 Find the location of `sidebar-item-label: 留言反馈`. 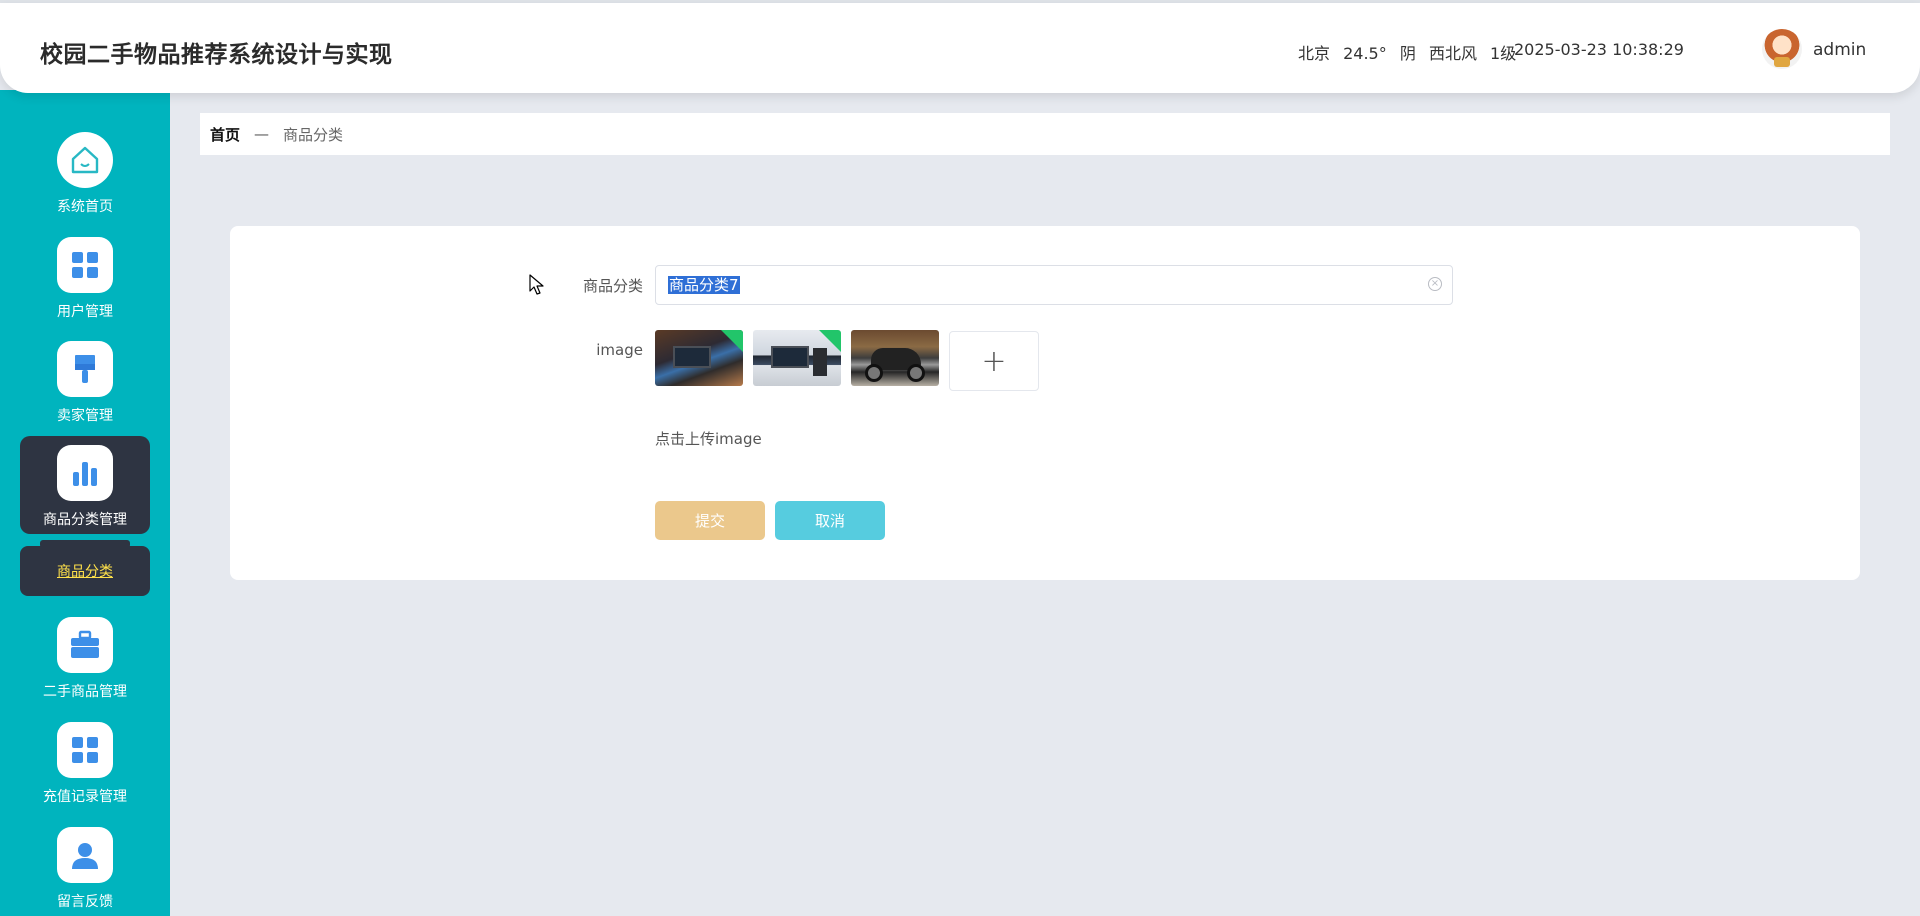

sidebar-item-label: 留言反馈 is located at coordinates (85, 902).